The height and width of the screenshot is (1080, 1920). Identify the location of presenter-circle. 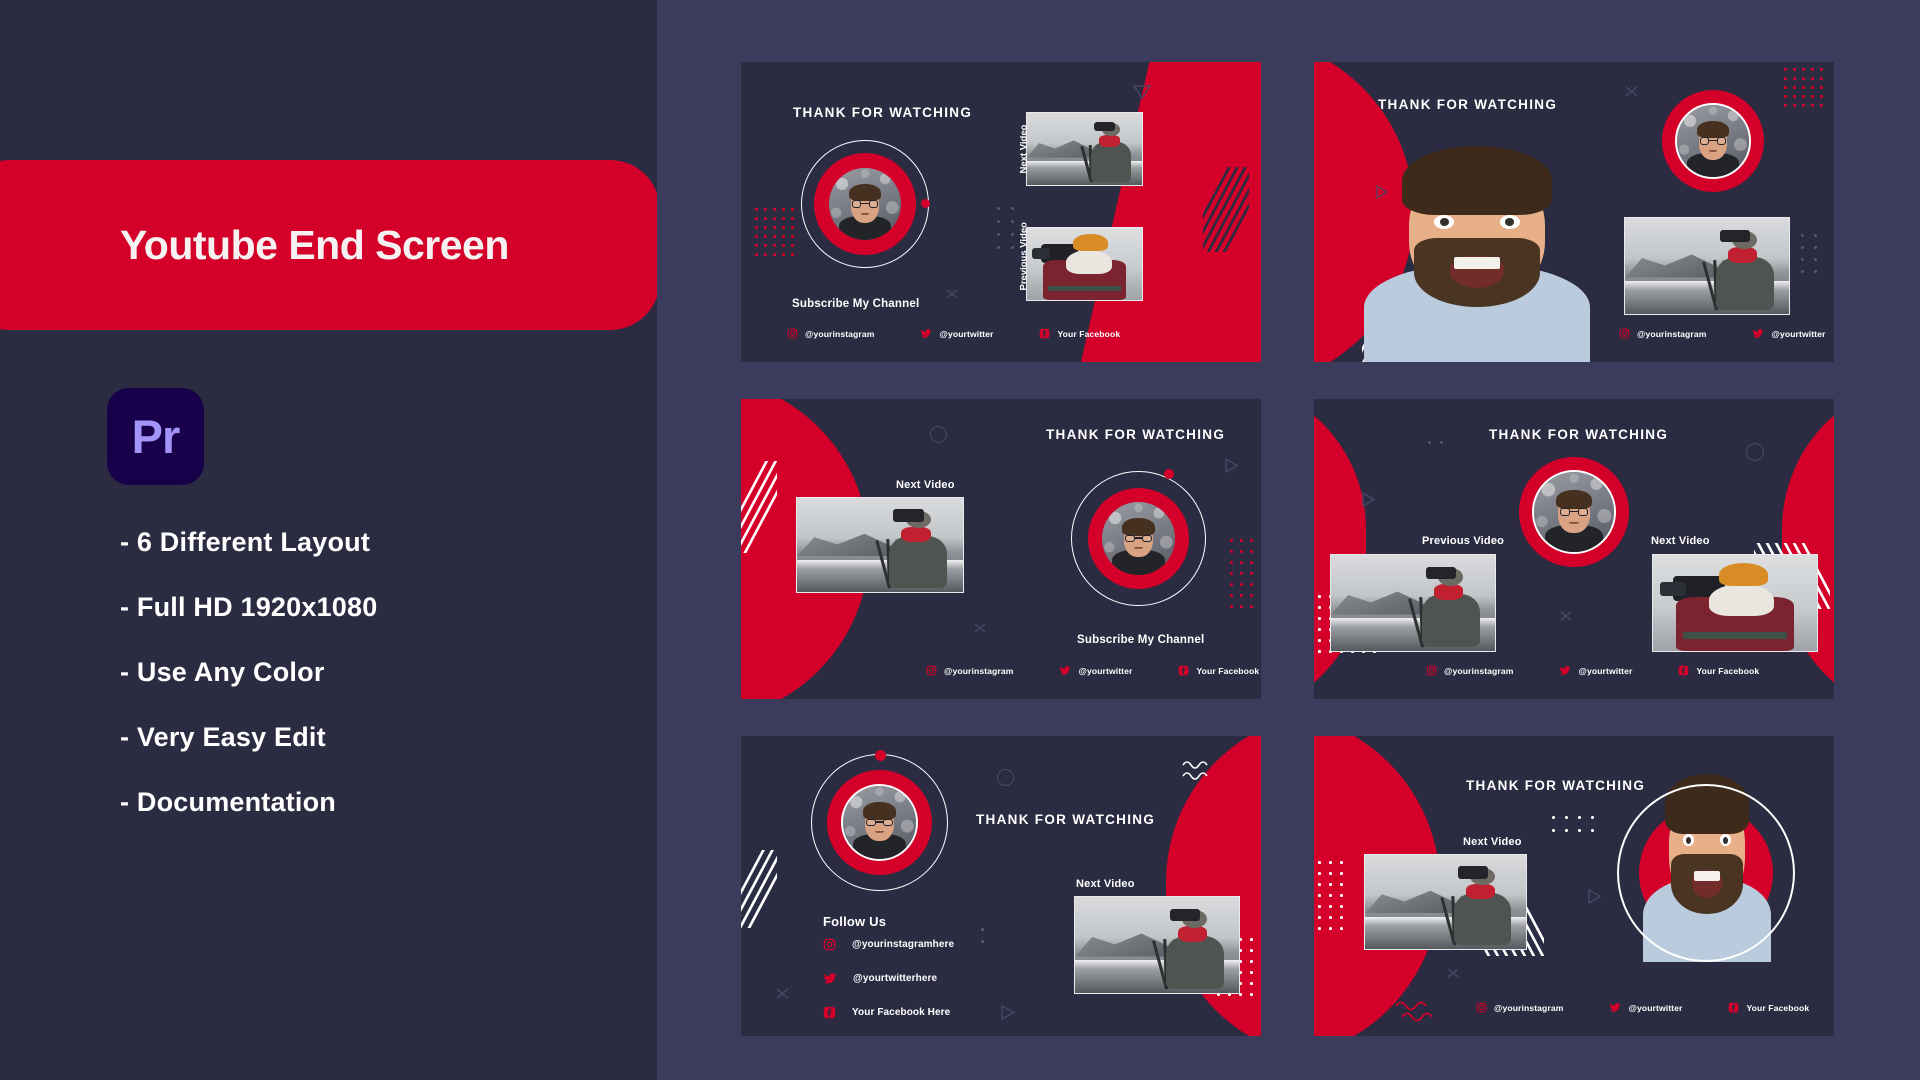
(1706, 868).